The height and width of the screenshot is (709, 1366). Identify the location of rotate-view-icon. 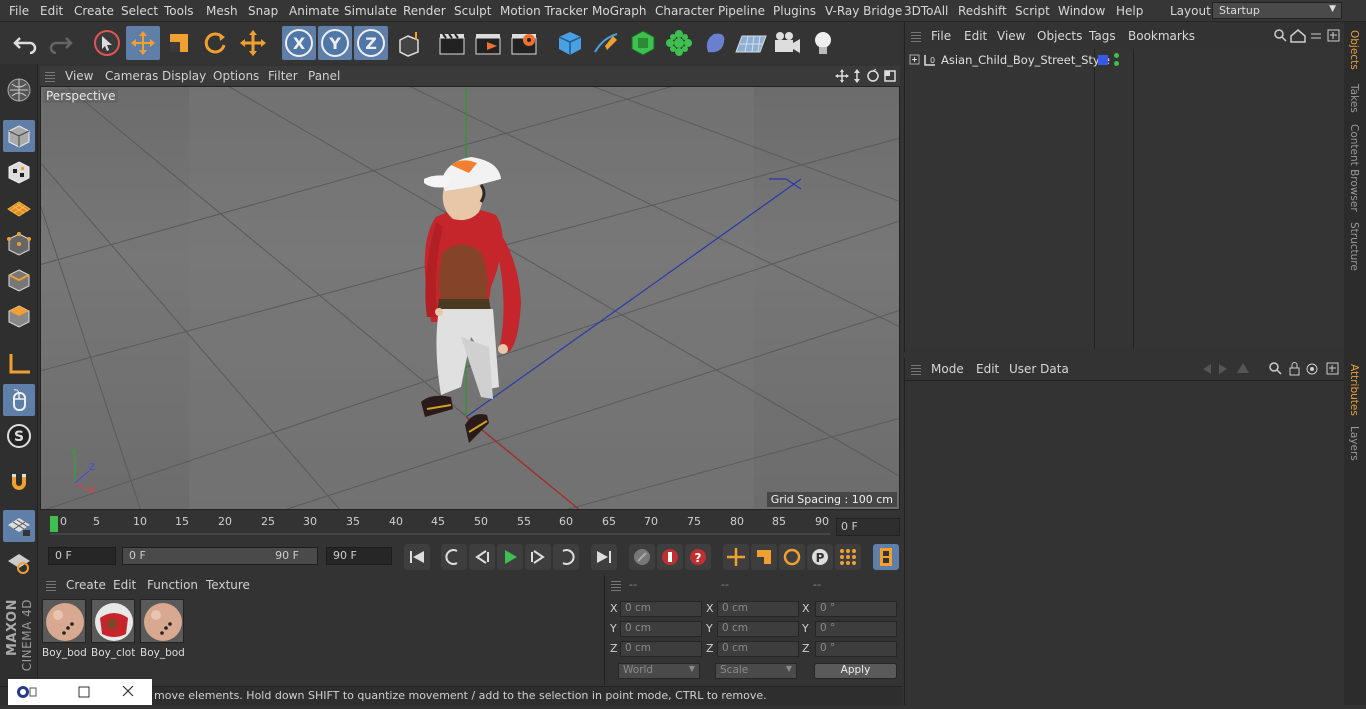
(873, 75).